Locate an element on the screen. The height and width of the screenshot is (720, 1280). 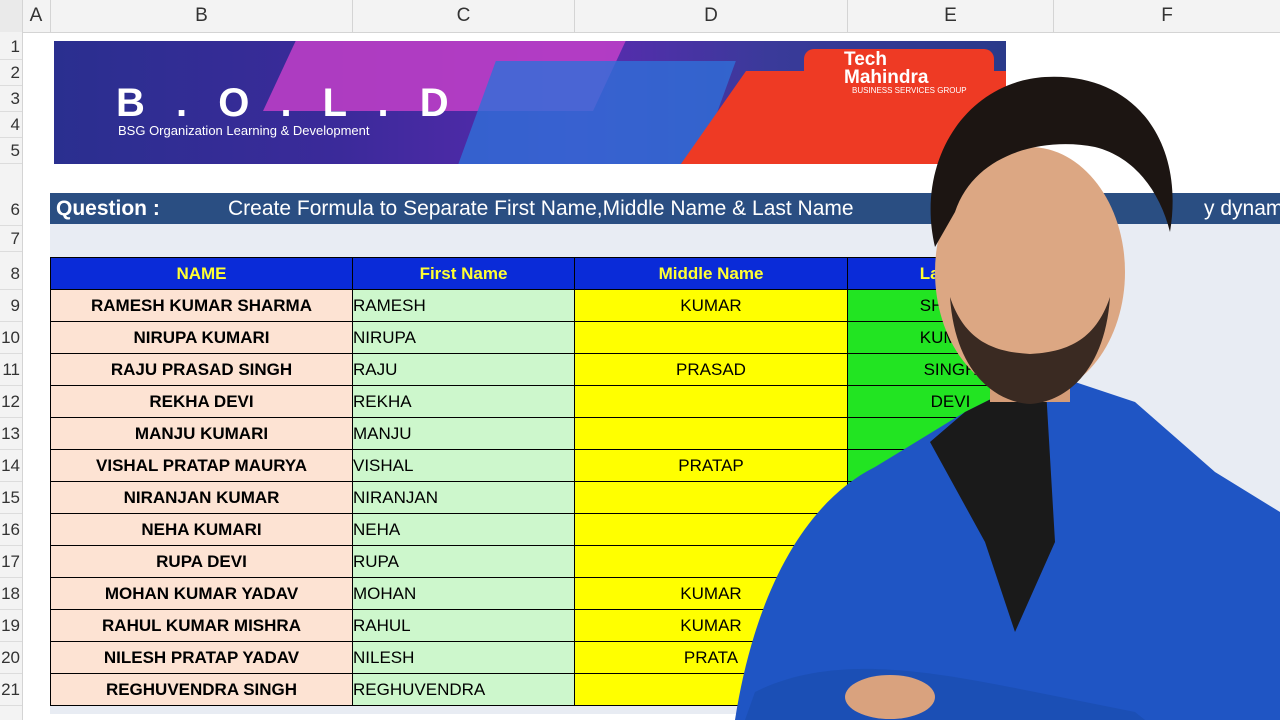
column-headers: A B C D E F is located at coordinates (640, 16).